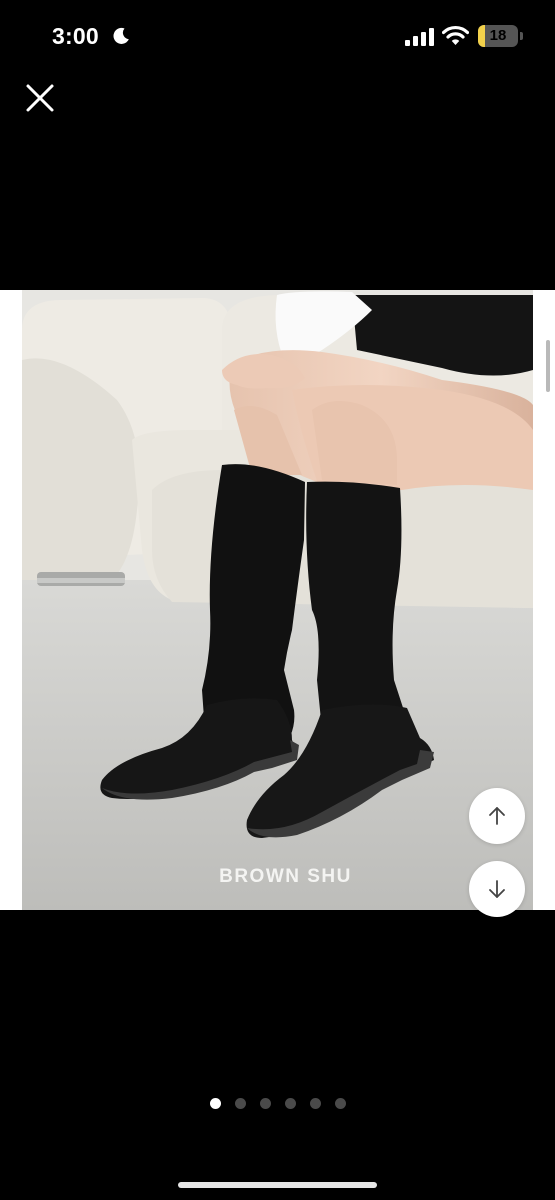 This screenshot has height=1200, width=555. What do you see at coordinates (121, 35) in the screenshot?
I see `moon-icon` at bounding box center [121, 35].